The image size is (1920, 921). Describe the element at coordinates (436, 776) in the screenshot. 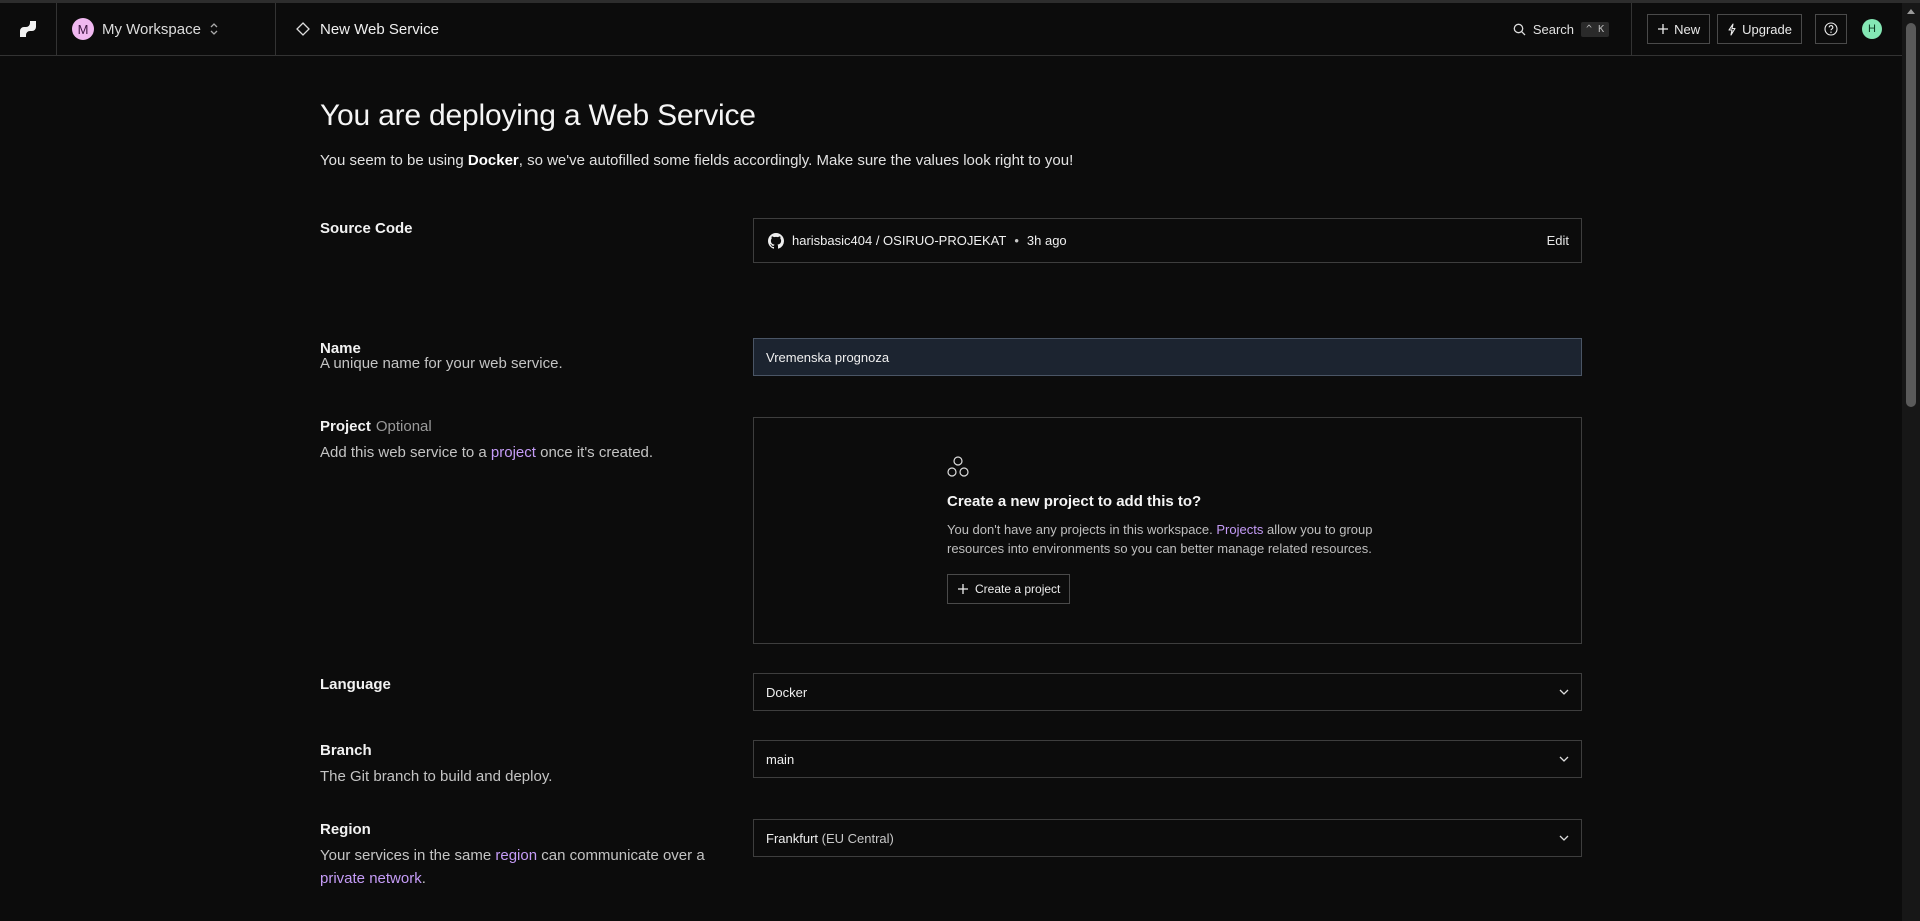

I see `branch-description: The Git branch to build and deploy.` at that location.